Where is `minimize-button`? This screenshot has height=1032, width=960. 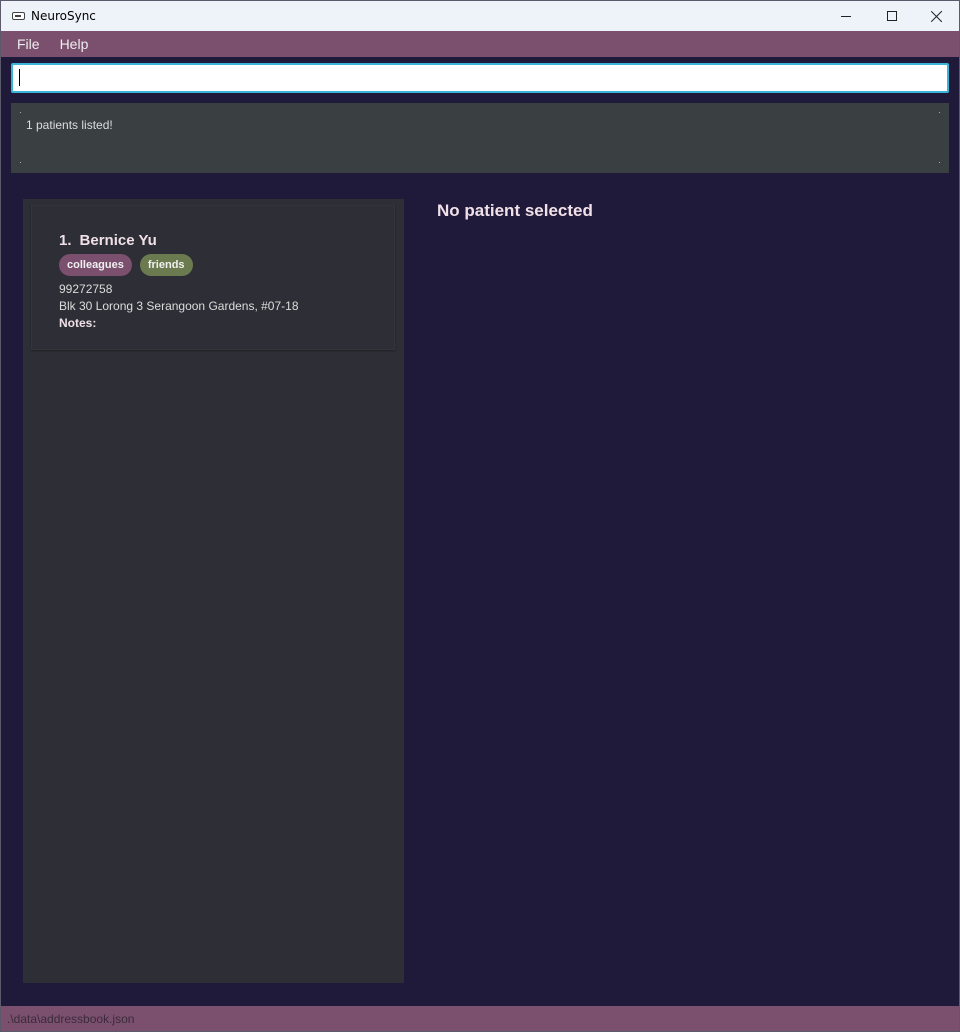
minimize-button is located at coordinates (846, 16).